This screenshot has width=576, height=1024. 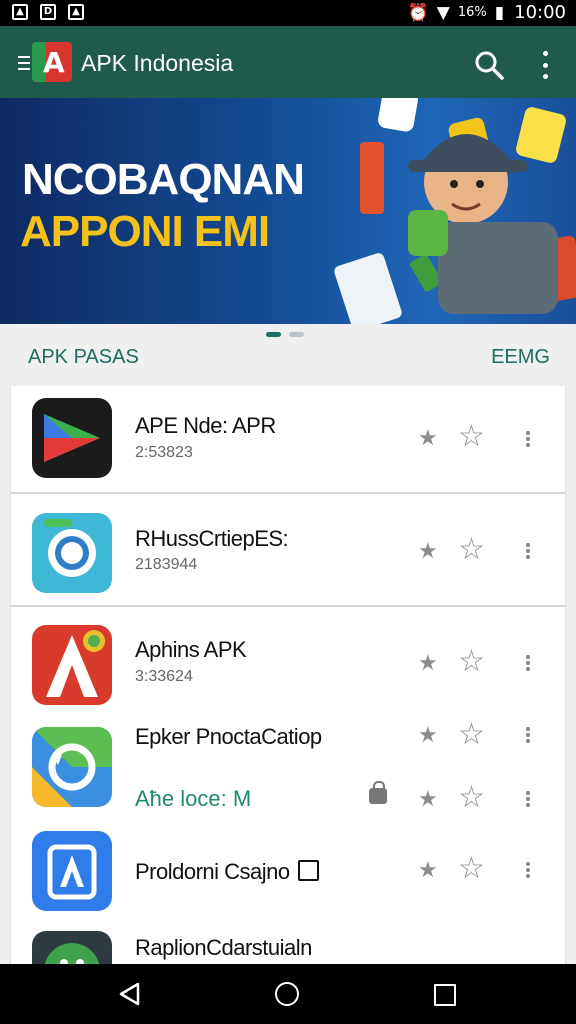 I want to click on app-store-icon, so click(x=72, y=871).